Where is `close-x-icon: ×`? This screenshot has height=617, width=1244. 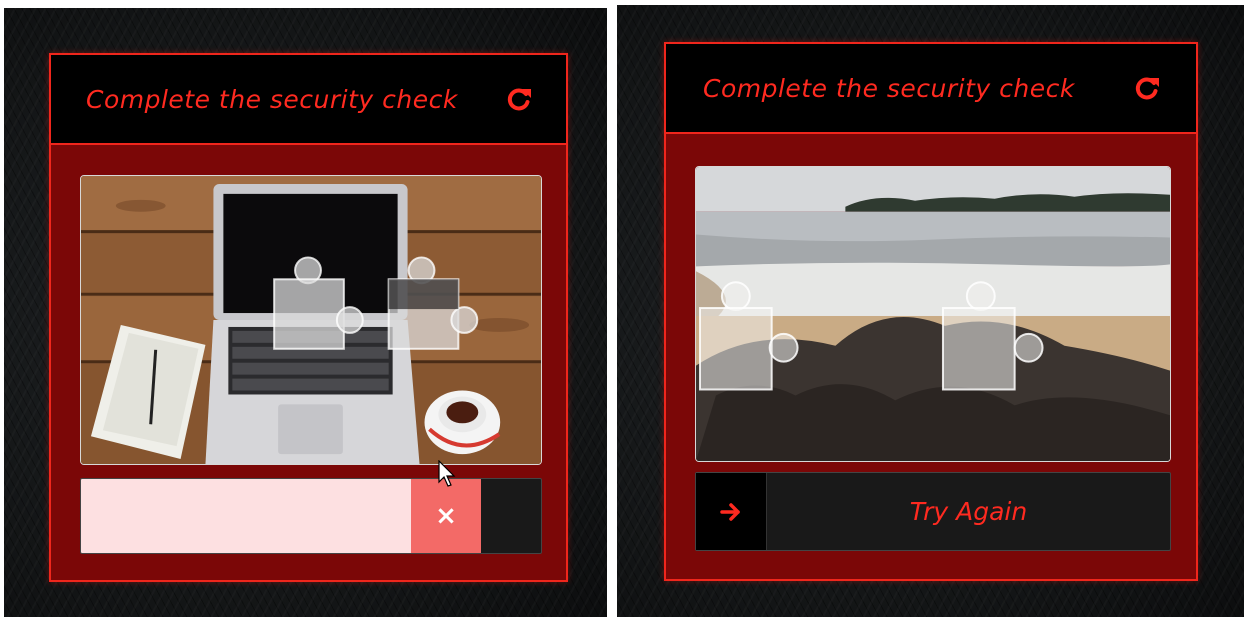
close-x-icon: × is located at coordinates (446, 516).